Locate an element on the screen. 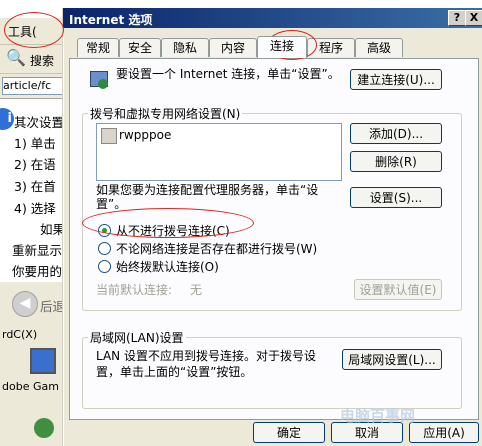 The width and height of the screenshot is (482, 446). radio-dial-whenever-label: 不论网络连接是否存在都进行拨号(W) is located at coordinates (217, 249).